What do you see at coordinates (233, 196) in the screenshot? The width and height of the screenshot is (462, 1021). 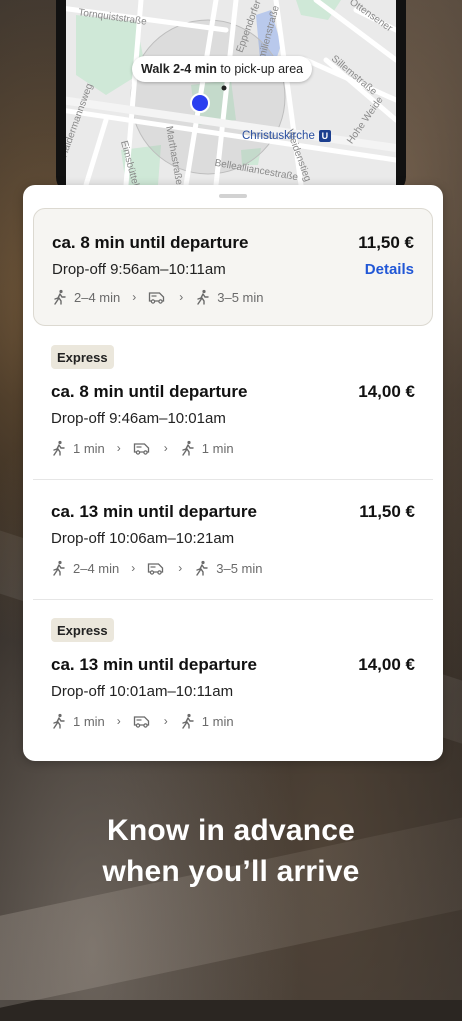 I see `sheet-drag-handle` at bounding box center [233, 196].